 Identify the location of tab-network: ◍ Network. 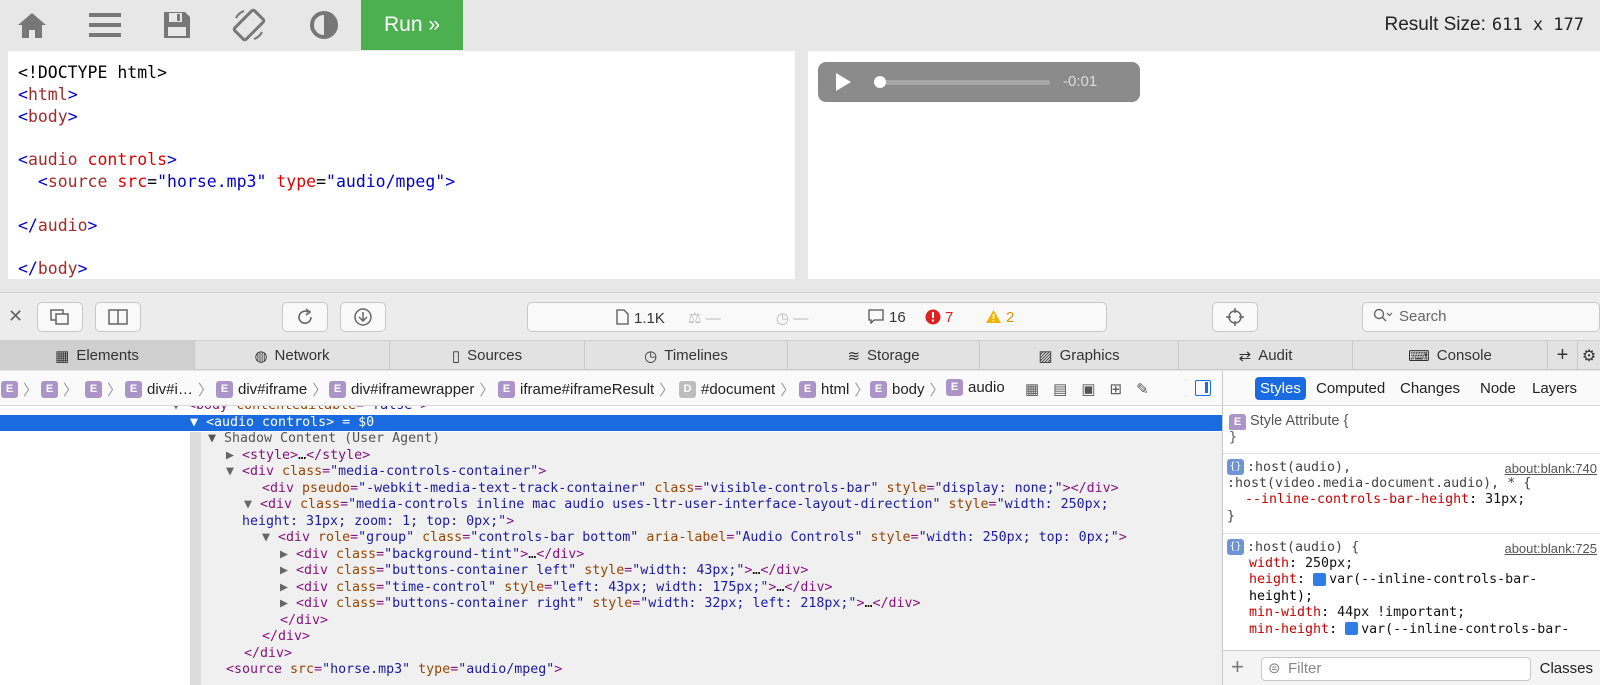
(292, 355).